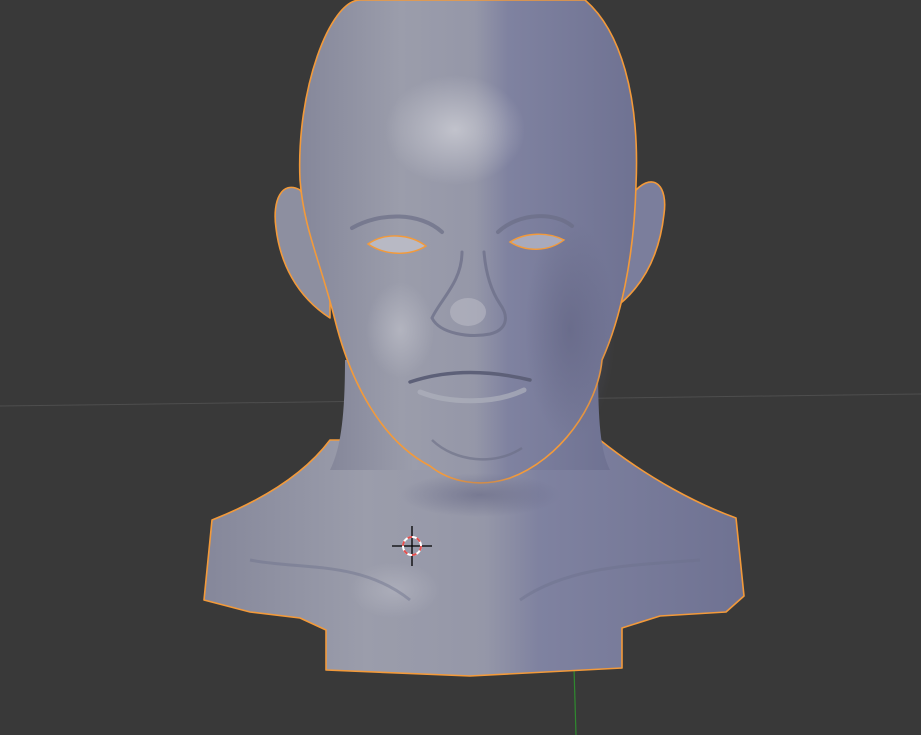 This screenshot has height=735, width=921. Describe the element at coordinates (455, 130) in the screenshot. I see `forehead-highlight` at that location.